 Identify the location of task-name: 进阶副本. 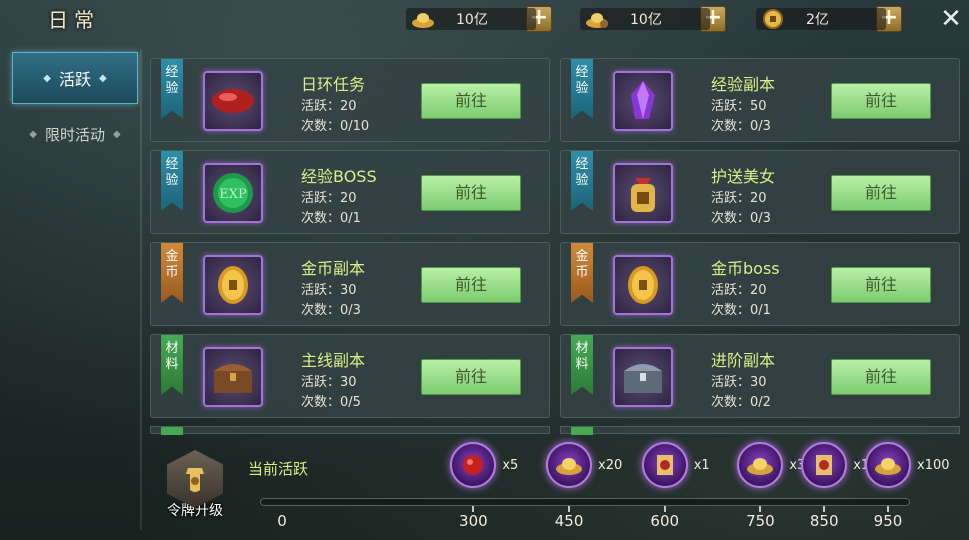
(743, 360).